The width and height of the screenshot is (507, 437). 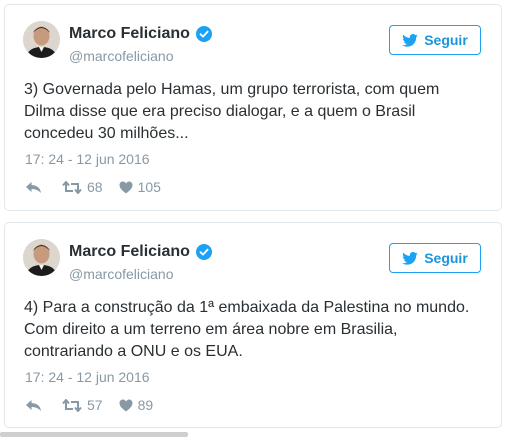 I want to click on like-button: 89, so click(x=136, y=405).